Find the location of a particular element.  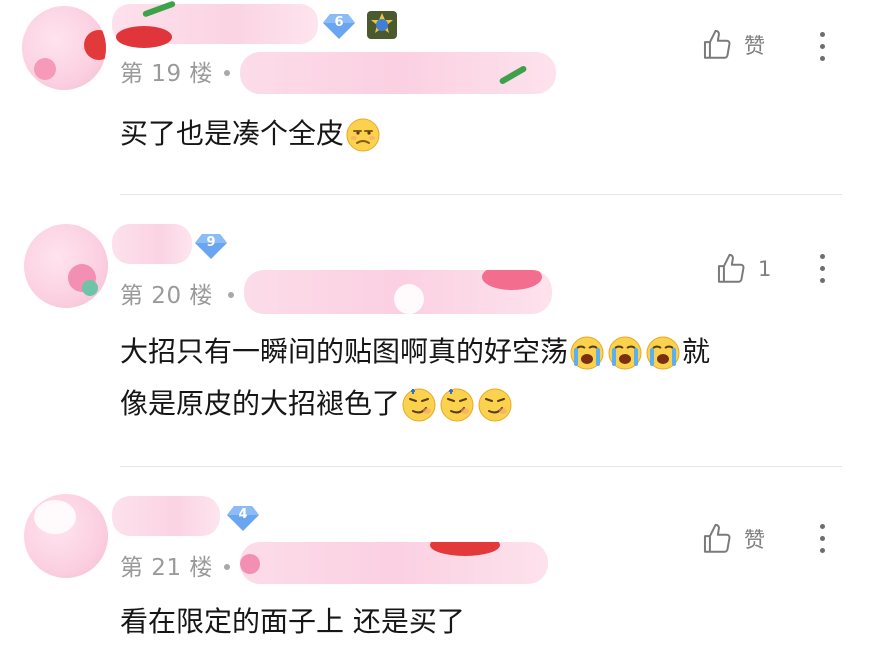

comment-text-line-1: 大招只有一瞬间的贴图啊真的好空荡 is located at coordinates (344, 351).